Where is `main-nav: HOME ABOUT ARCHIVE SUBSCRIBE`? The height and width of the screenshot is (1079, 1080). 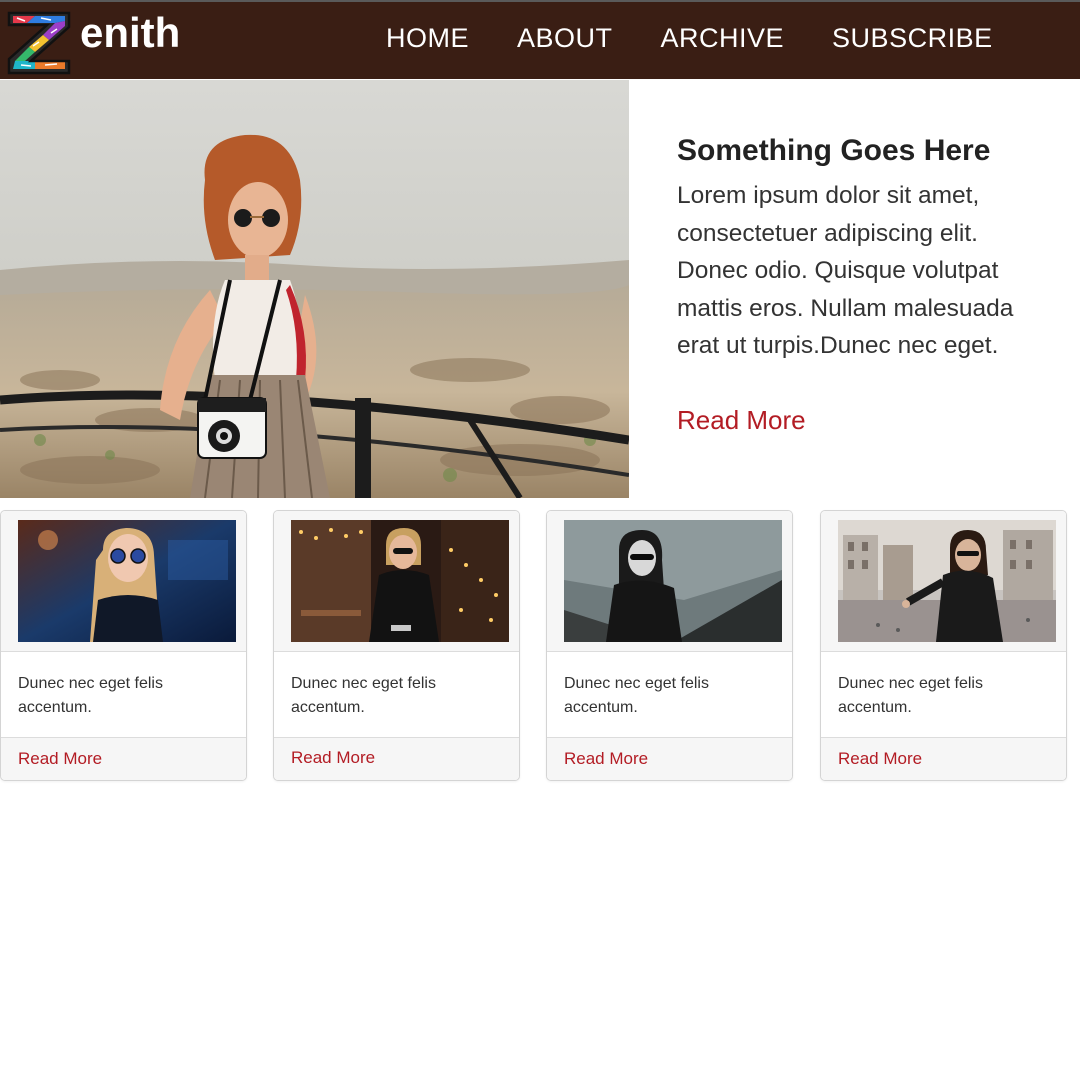 main-nav: HOME ABOUT ARCHIVE SUBSCRIBE is located at coordinates (689, 38).